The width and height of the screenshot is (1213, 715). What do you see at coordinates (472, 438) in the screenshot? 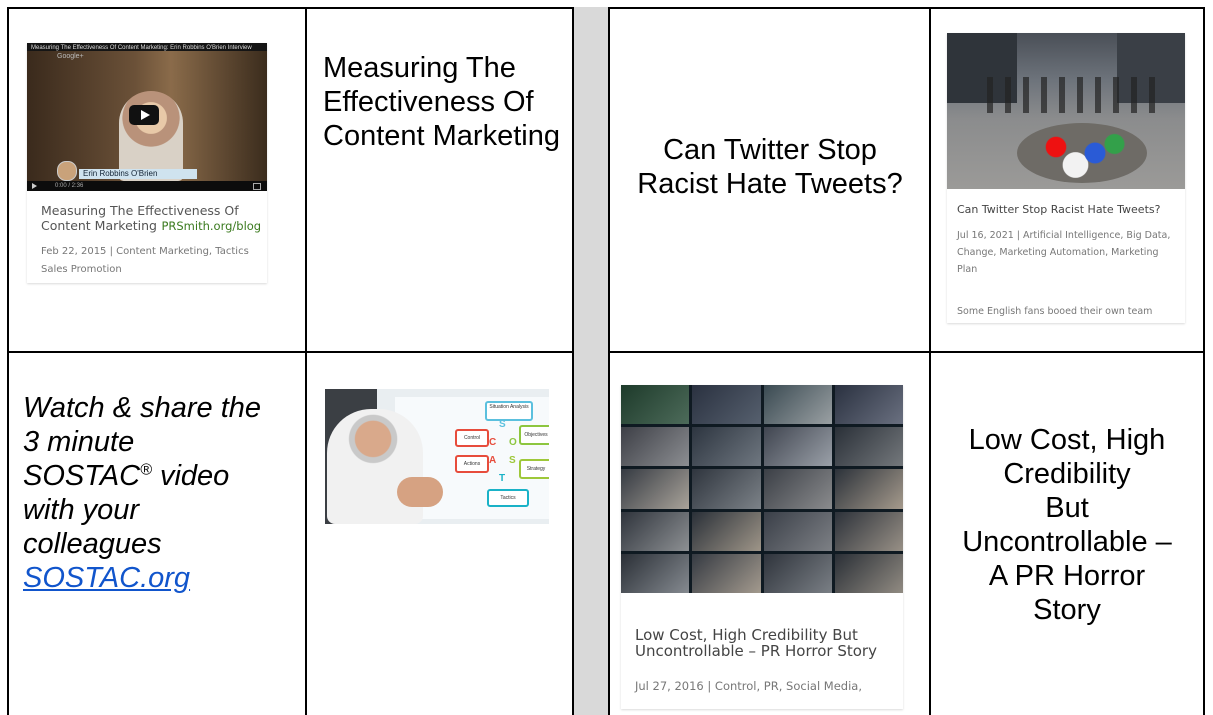
I see `diagram-box-control: Control` at bounding box center [472, 438].